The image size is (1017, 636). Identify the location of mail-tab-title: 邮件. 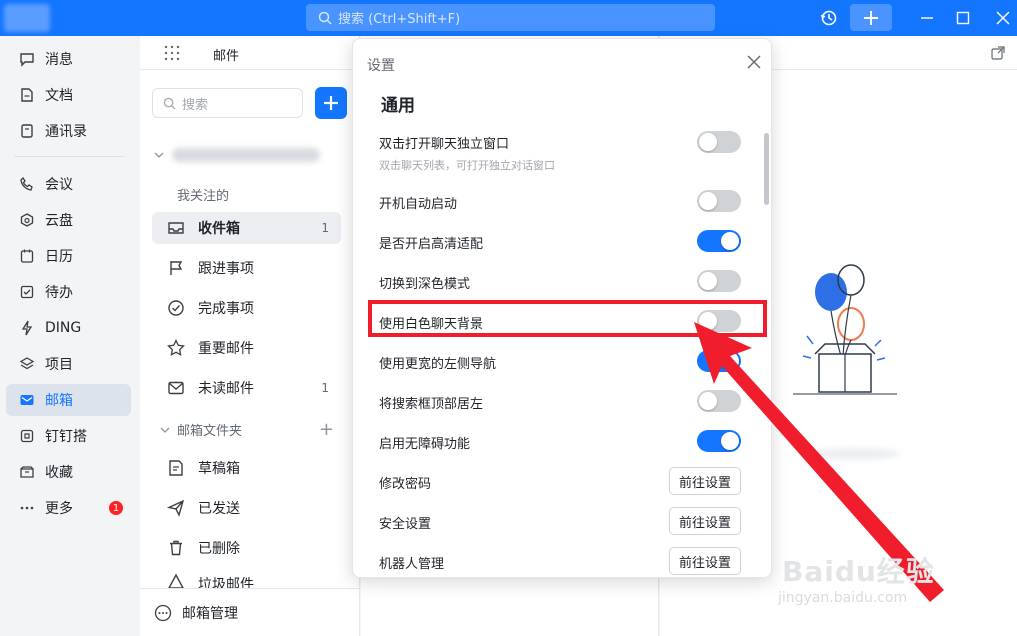
(226, 54).